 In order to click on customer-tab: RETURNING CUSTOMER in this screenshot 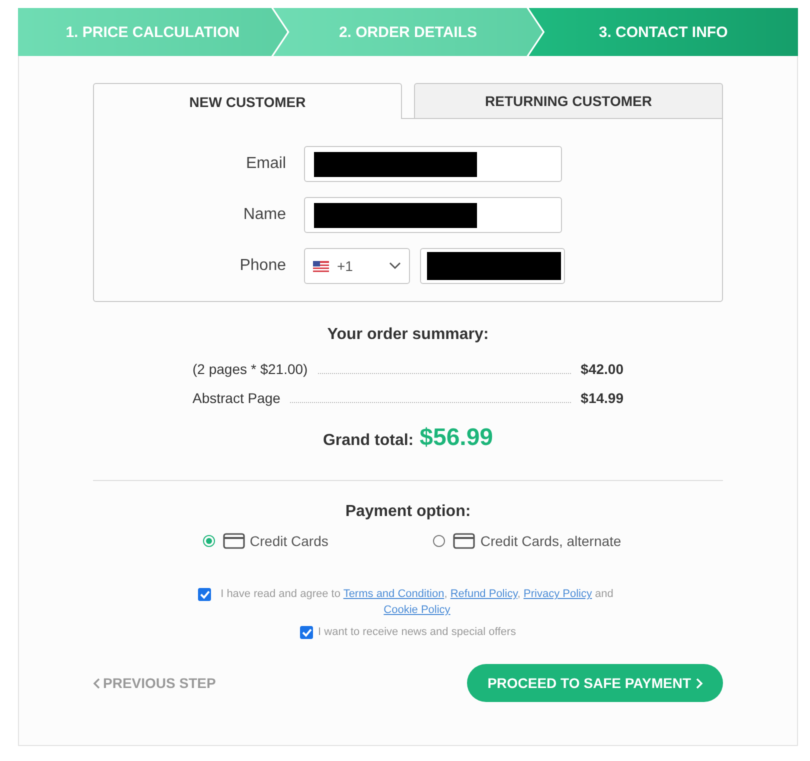, I will do `click(568, 100)`.